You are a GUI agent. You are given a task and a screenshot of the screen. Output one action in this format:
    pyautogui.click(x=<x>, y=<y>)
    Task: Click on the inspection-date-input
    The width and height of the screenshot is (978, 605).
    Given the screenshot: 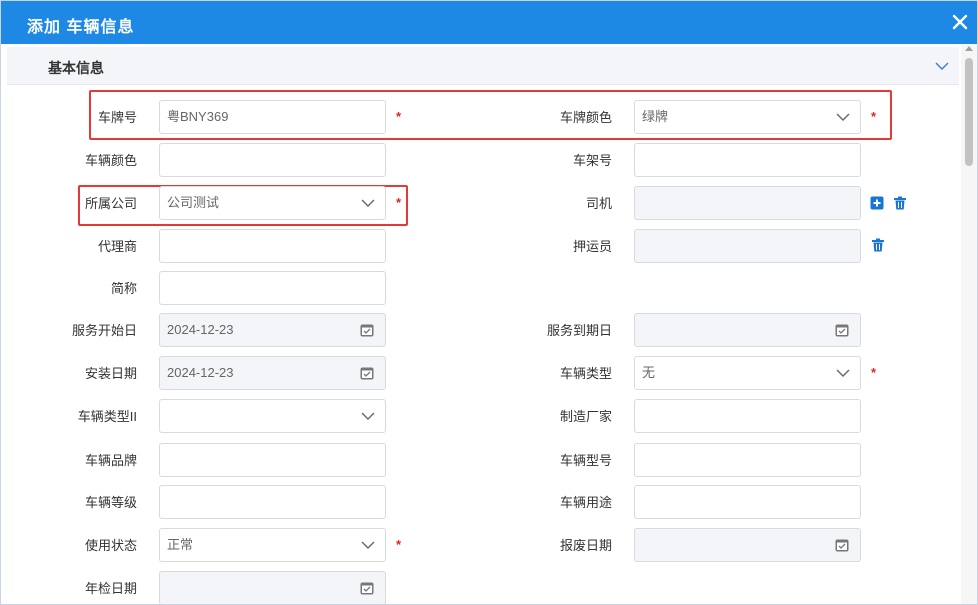 What is the action you would take?
    pyautogui.click(x=272, y=587)
    